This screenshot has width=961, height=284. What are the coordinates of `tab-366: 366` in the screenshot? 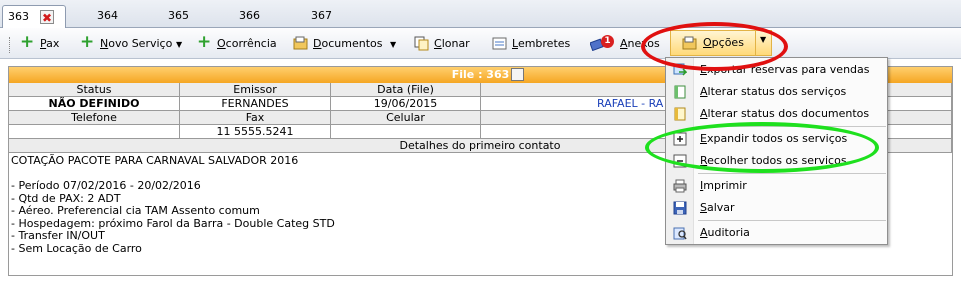 It's located at (249, 16).